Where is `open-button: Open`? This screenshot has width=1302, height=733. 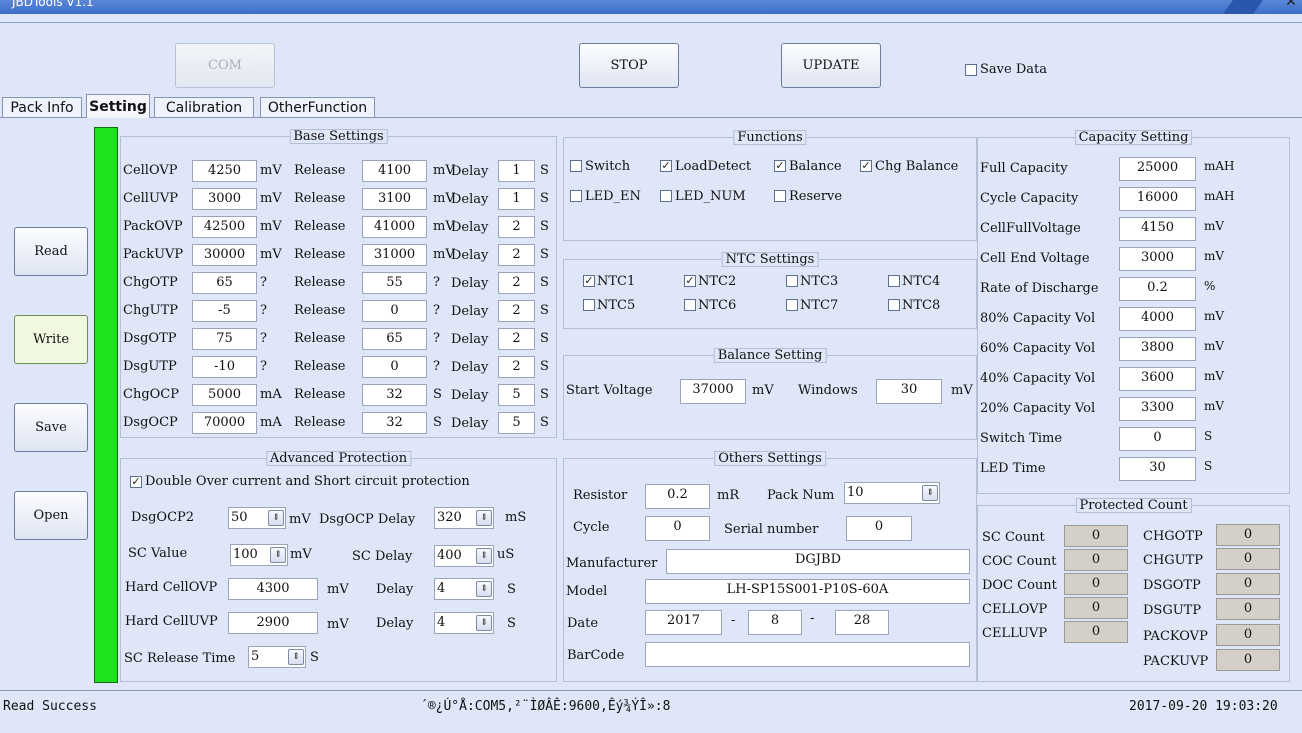 open-button: Open is located at coordinates (51, 515).